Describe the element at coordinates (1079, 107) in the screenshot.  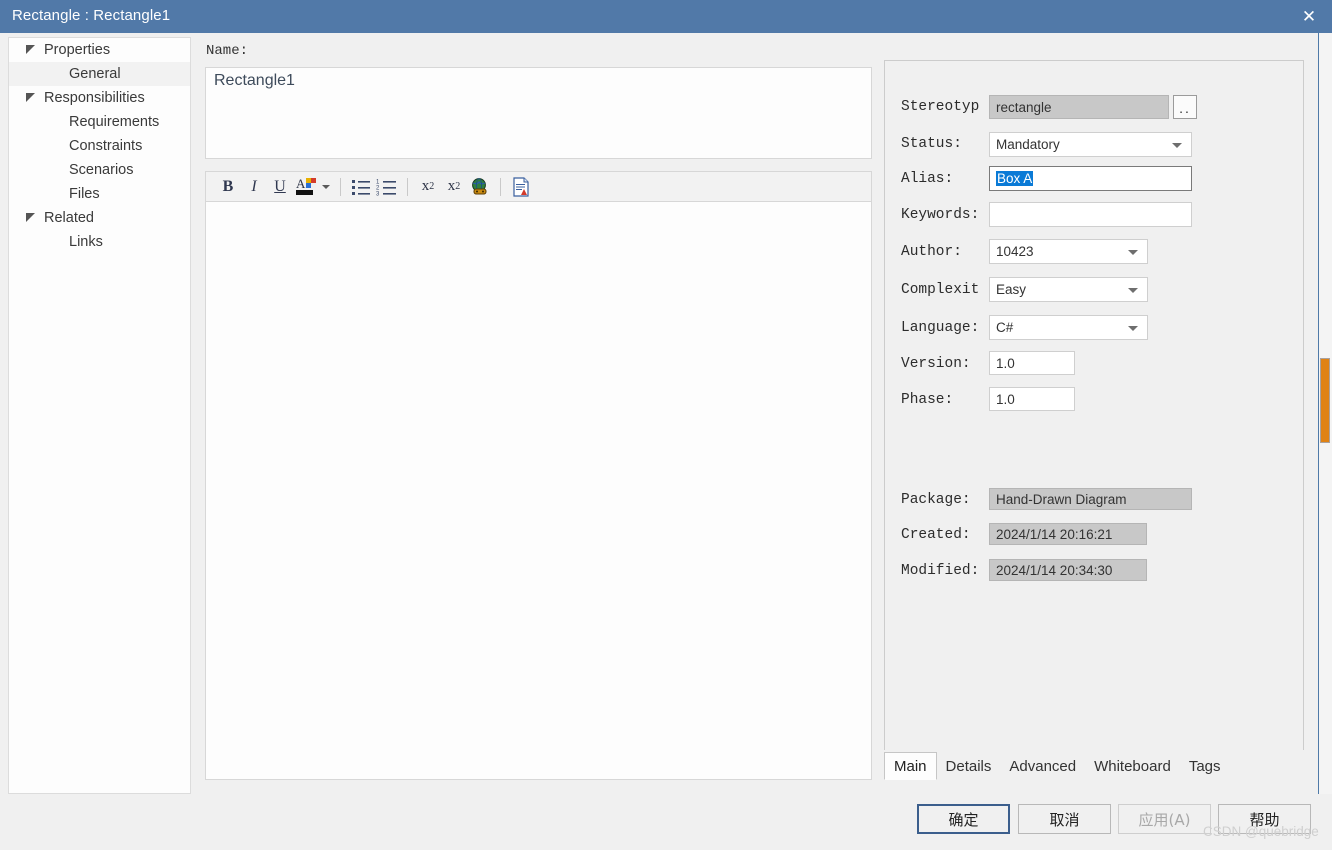
I see `stereotype-field: rectangle` at that location.